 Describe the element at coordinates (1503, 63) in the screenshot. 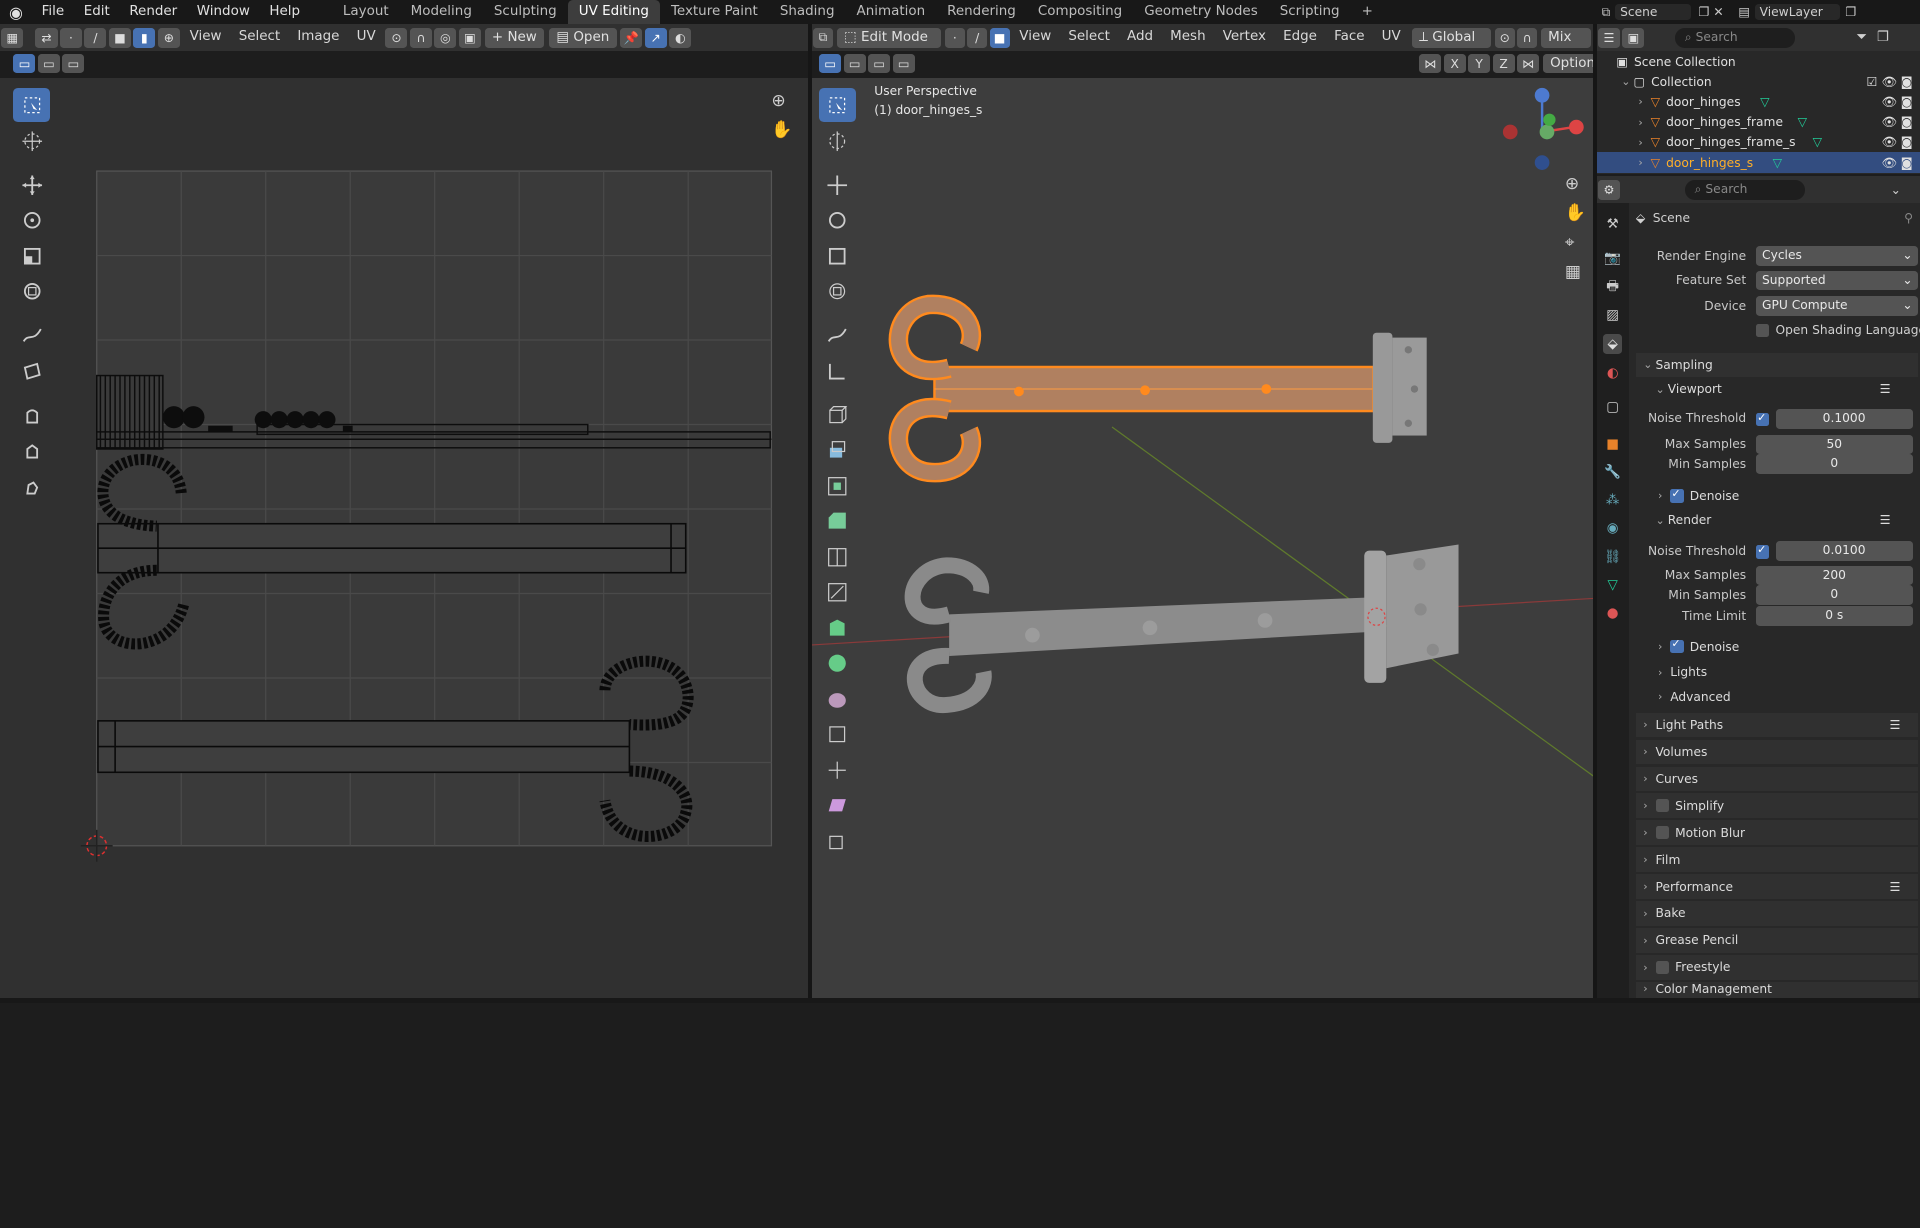

I see `axis-z-toggle: Z` at that location.